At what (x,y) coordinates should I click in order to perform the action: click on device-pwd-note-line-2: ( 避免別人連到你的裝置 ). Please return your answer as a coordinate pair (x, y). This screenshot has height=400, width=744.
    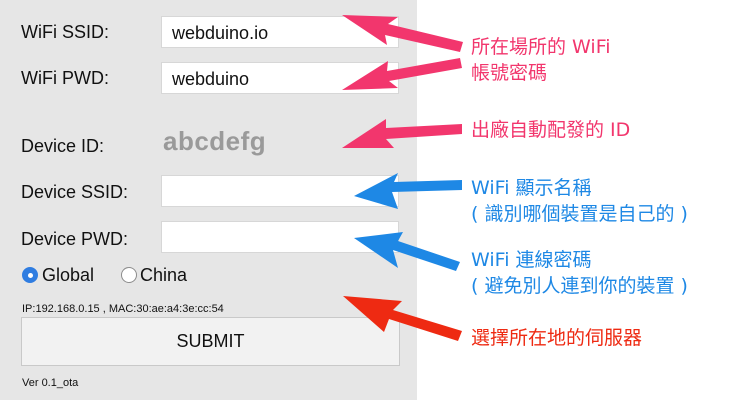
    Looking at the image, I should click on (579, 286).